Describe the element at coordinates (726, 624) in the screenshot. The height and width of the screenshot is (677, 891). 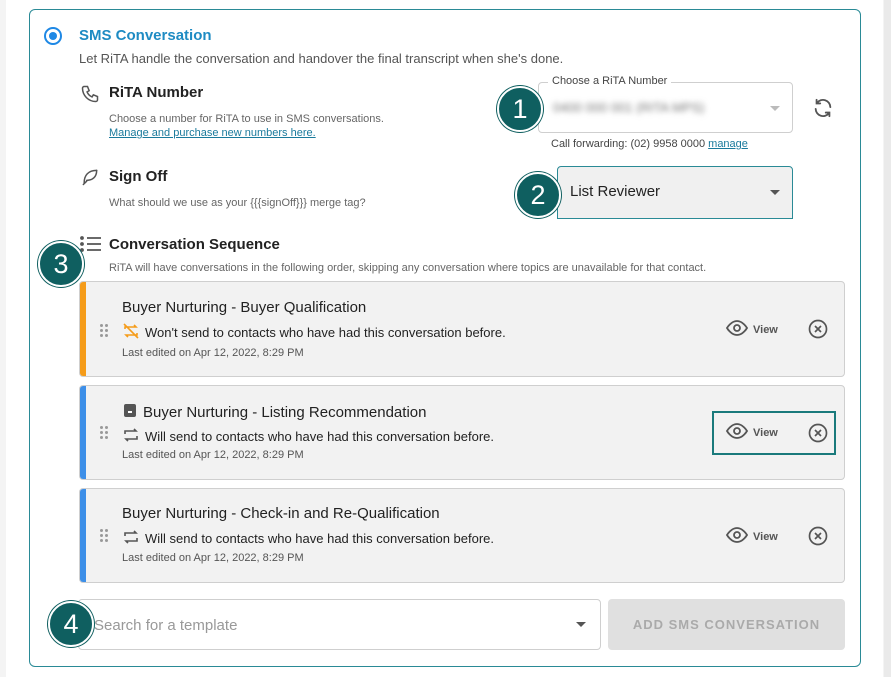
I see `add-sms-conversation-button: ADD SMS CONVERSATION` at that location.